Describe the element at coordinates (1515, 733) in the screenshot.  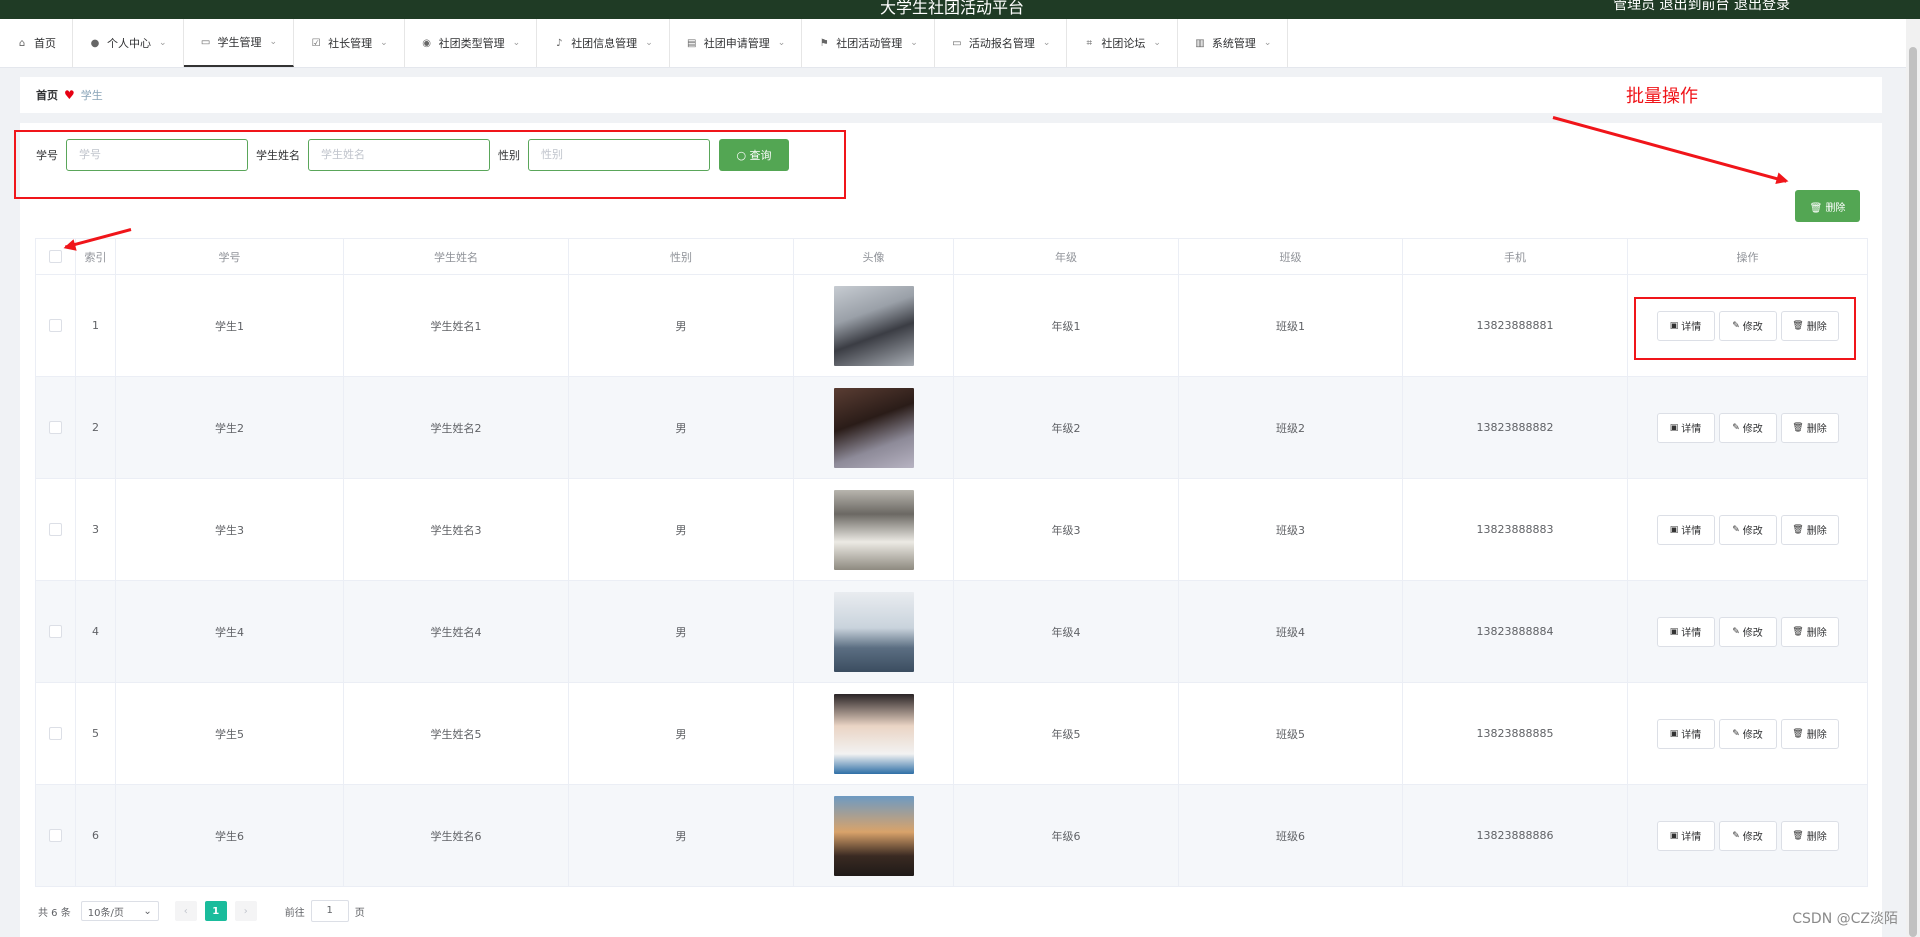
I see `phone-cell: 13823888885` at that location.